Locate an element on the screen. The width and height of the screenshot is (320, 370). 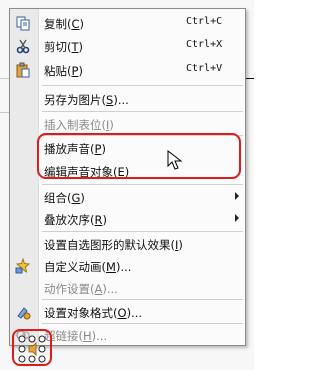
menu-item-group: 组合(G) is located at coordinates (127, 197).